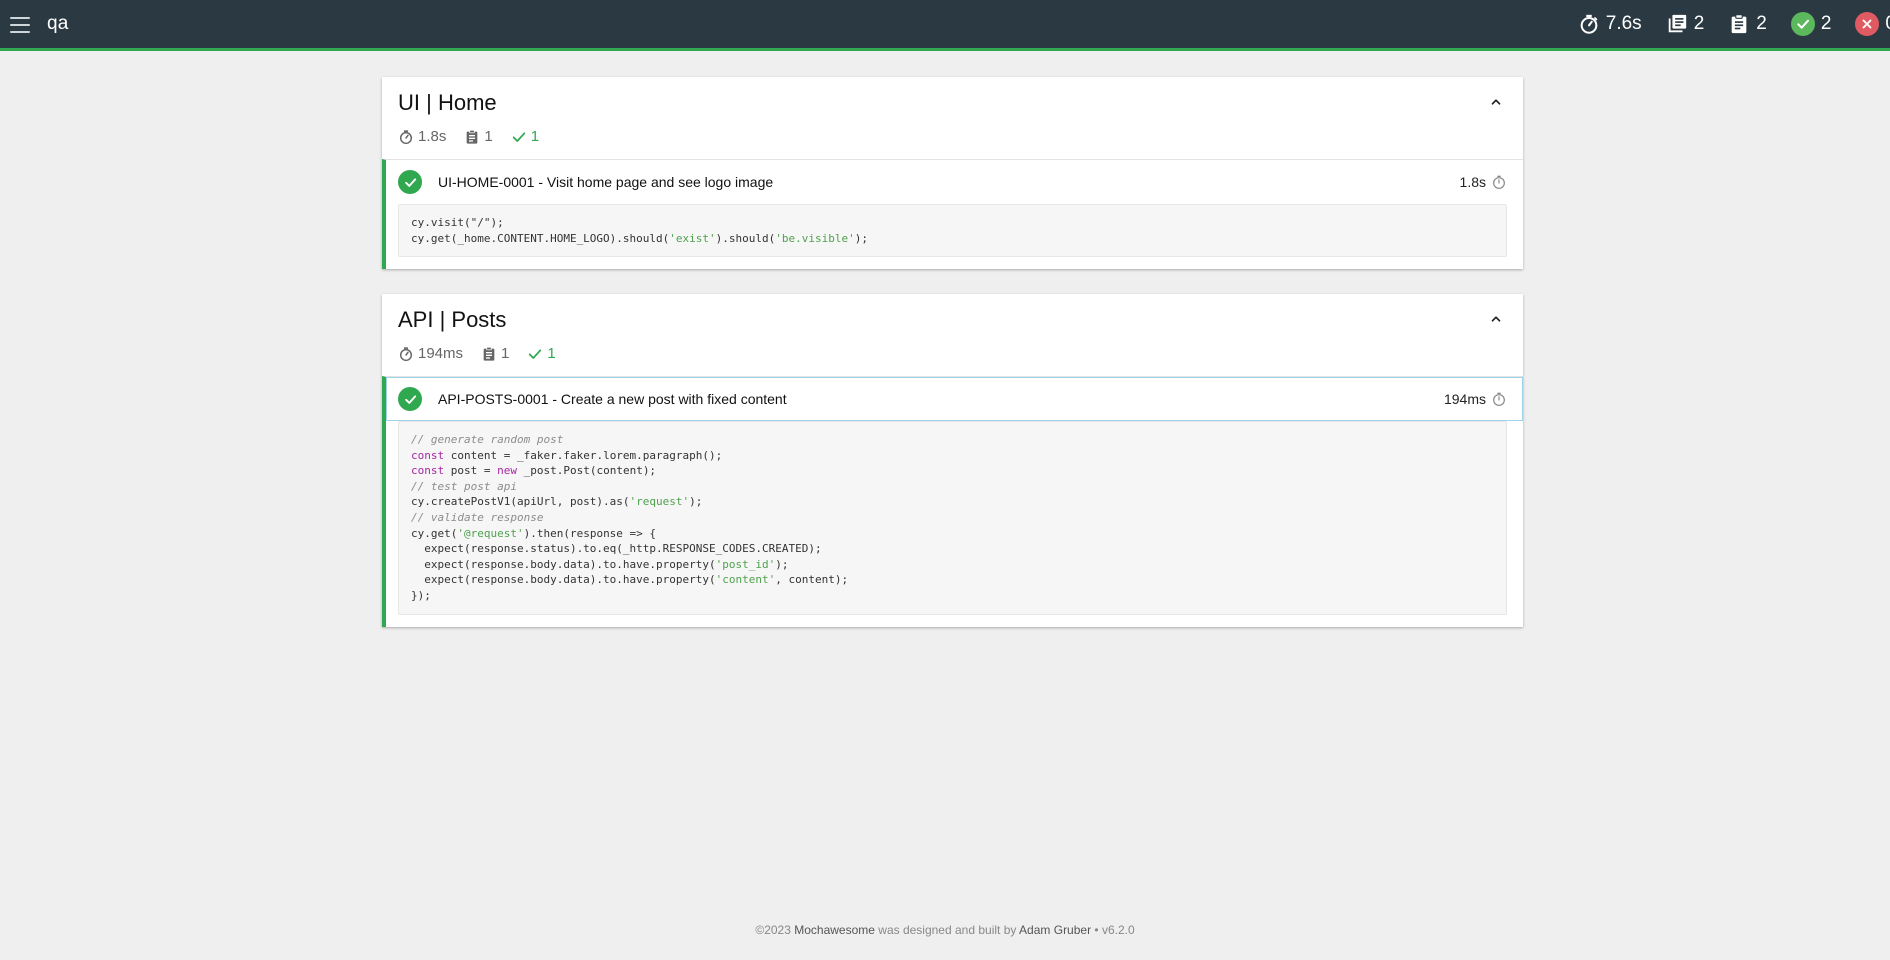  What do you see at coordinates (1483, 182) in the screenshot?
I see `test-duration: 1.8s` at bounding box center [1483, 182].